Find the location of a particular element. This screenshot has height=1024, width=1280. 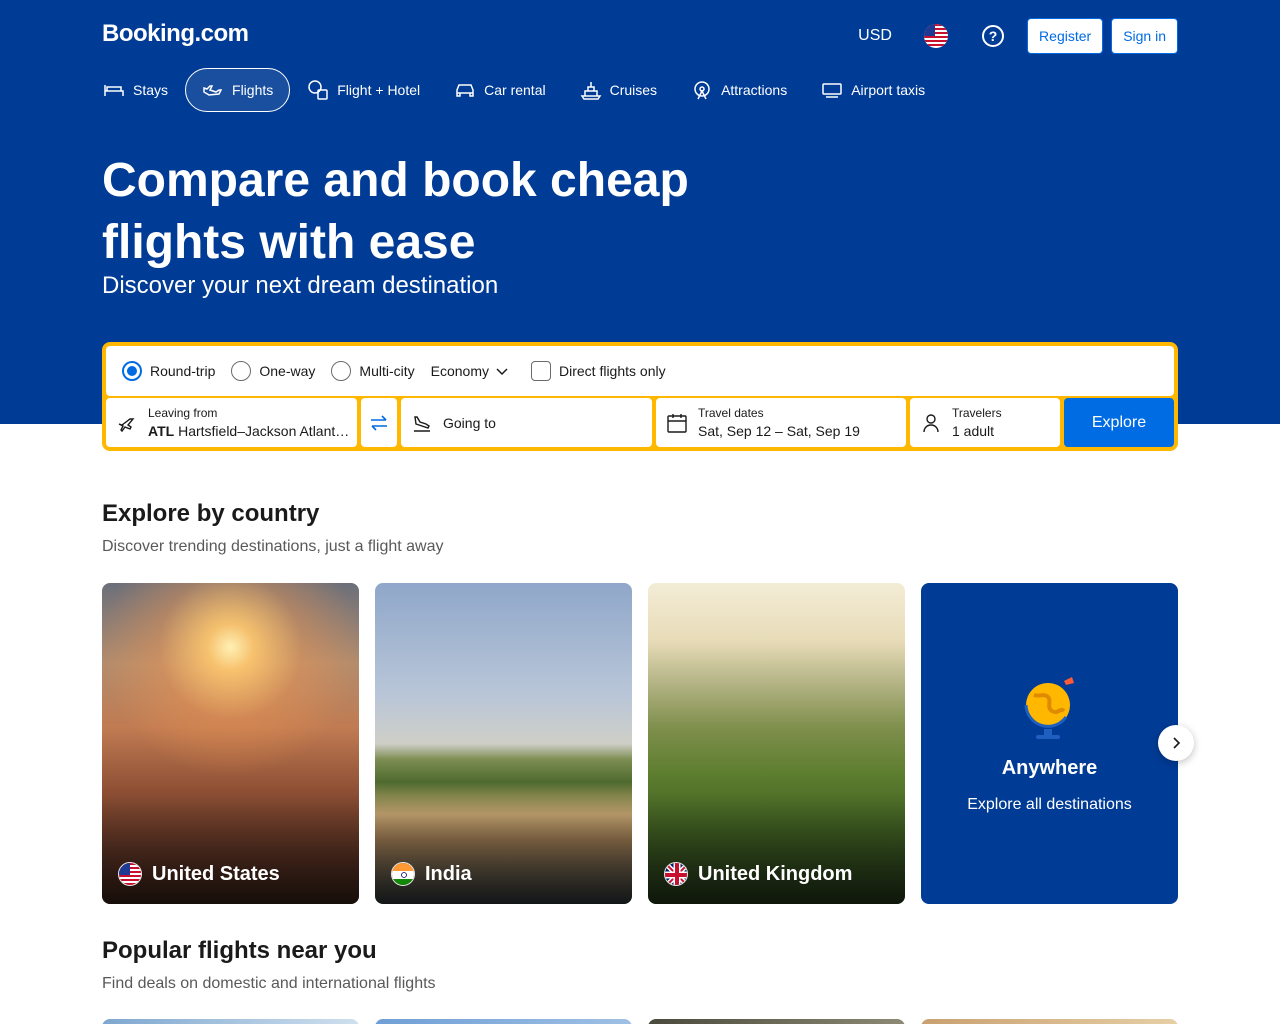

calendar-icon is located at coordinates (677, 423).